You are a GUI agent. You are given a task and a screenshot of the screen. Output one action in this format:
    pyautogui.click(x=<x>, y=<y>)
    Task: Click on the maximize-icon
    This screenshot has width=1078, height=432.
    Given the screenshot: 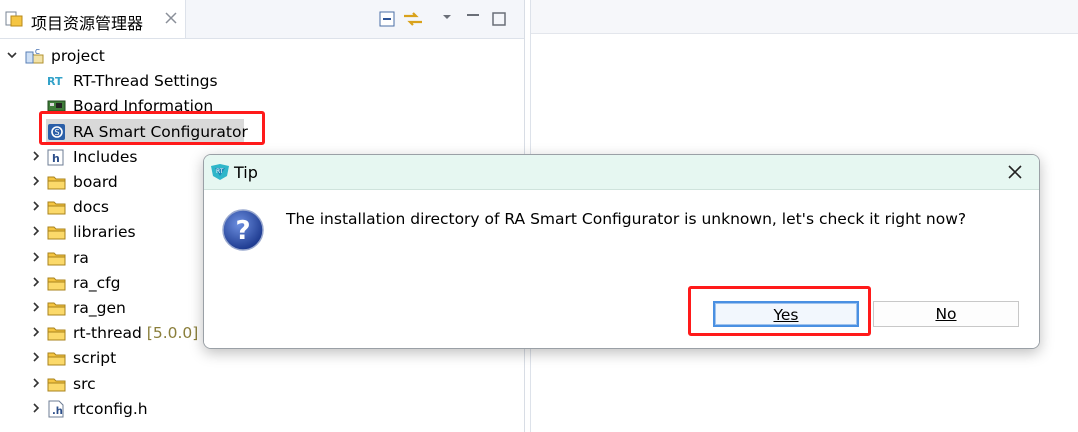 What is the action you would take?
    pyautogui.click(x=499, y=19)
    